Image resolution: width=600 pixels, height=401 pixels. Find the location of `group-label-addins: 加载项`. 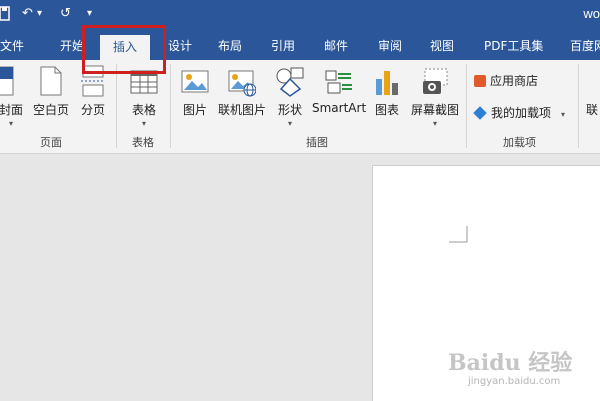

group-label-addins: 加载项 is located at coordinates (519, 142).